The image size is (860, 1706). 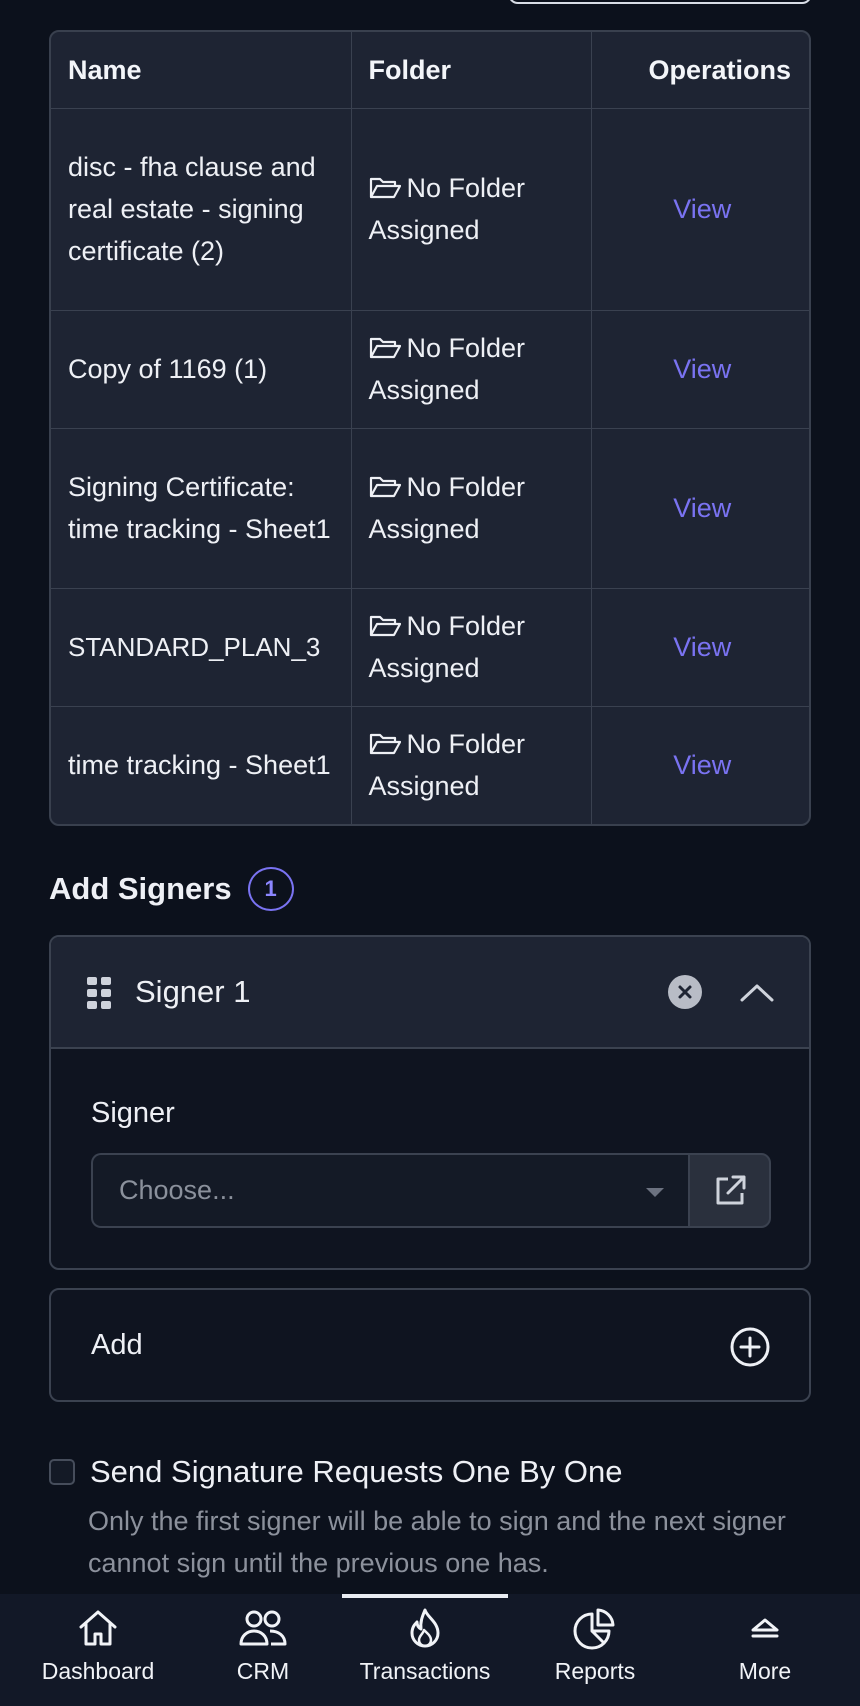 I want to click on caret-down-icon, so click(x=655, y=1192).